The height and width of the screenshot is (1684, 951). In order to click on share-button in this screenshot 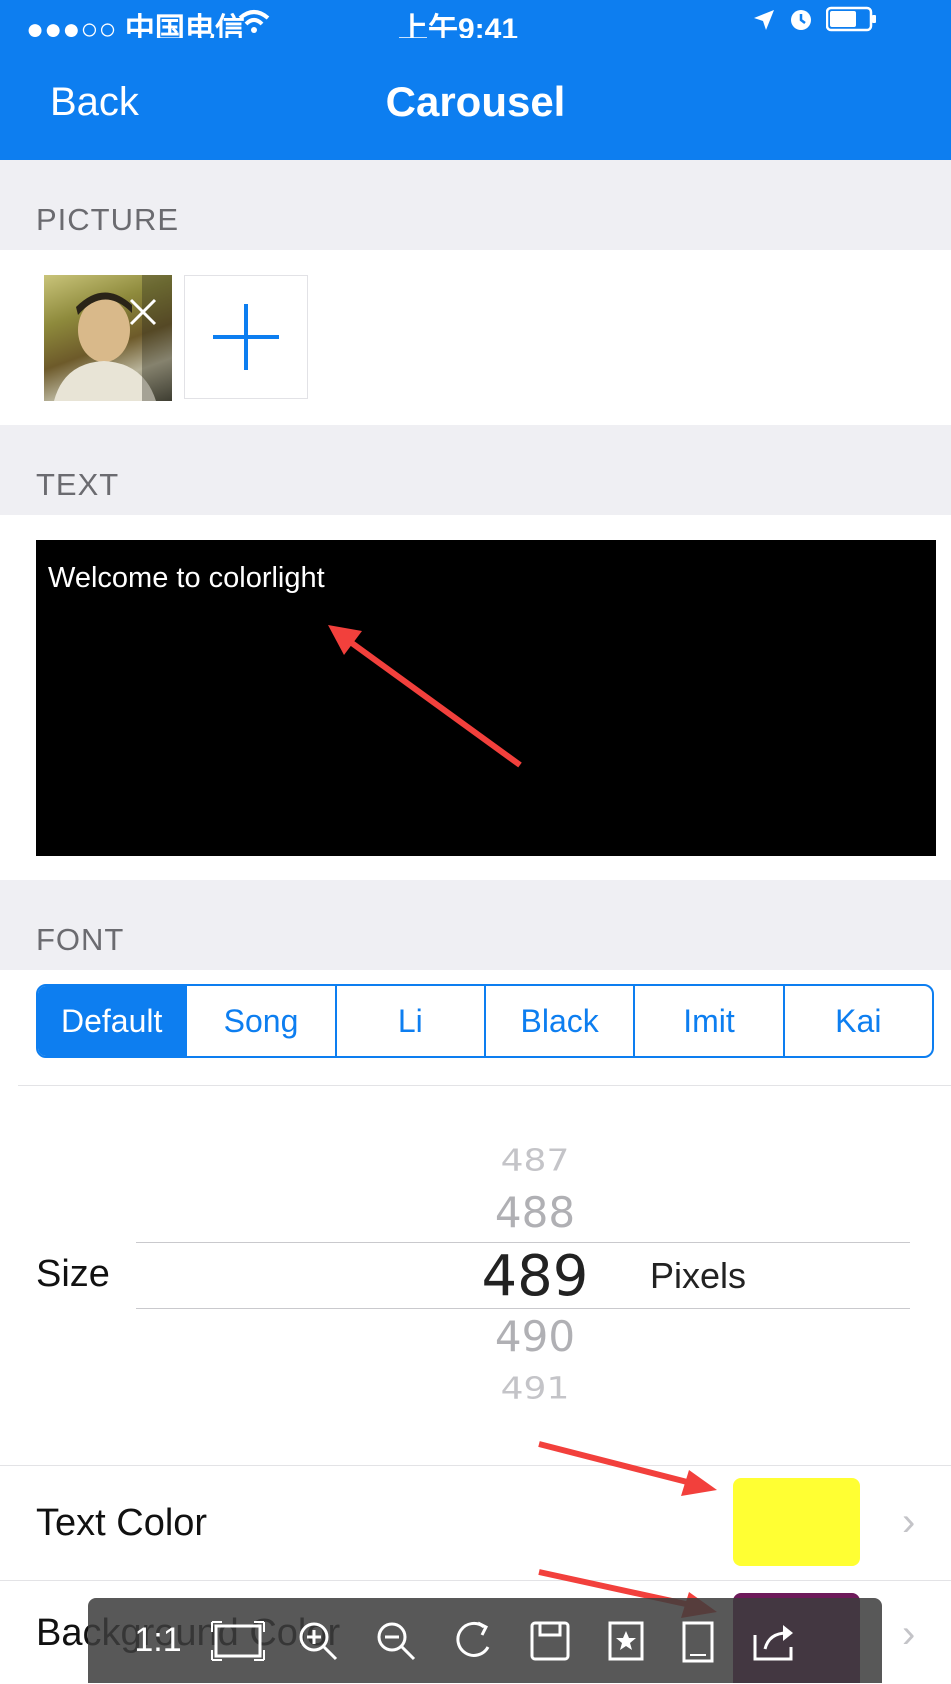, I will do `click(774, 1640)`.